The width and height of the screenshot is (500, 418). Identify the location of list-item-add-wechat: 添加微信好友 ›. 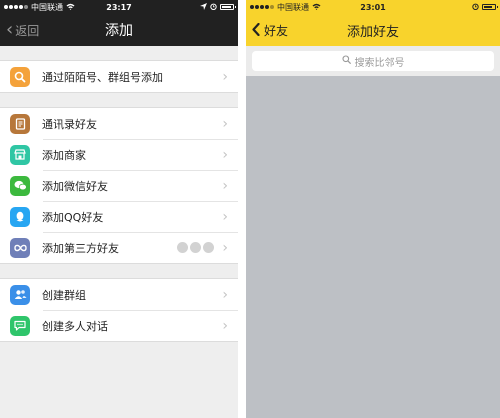
(119, 185).